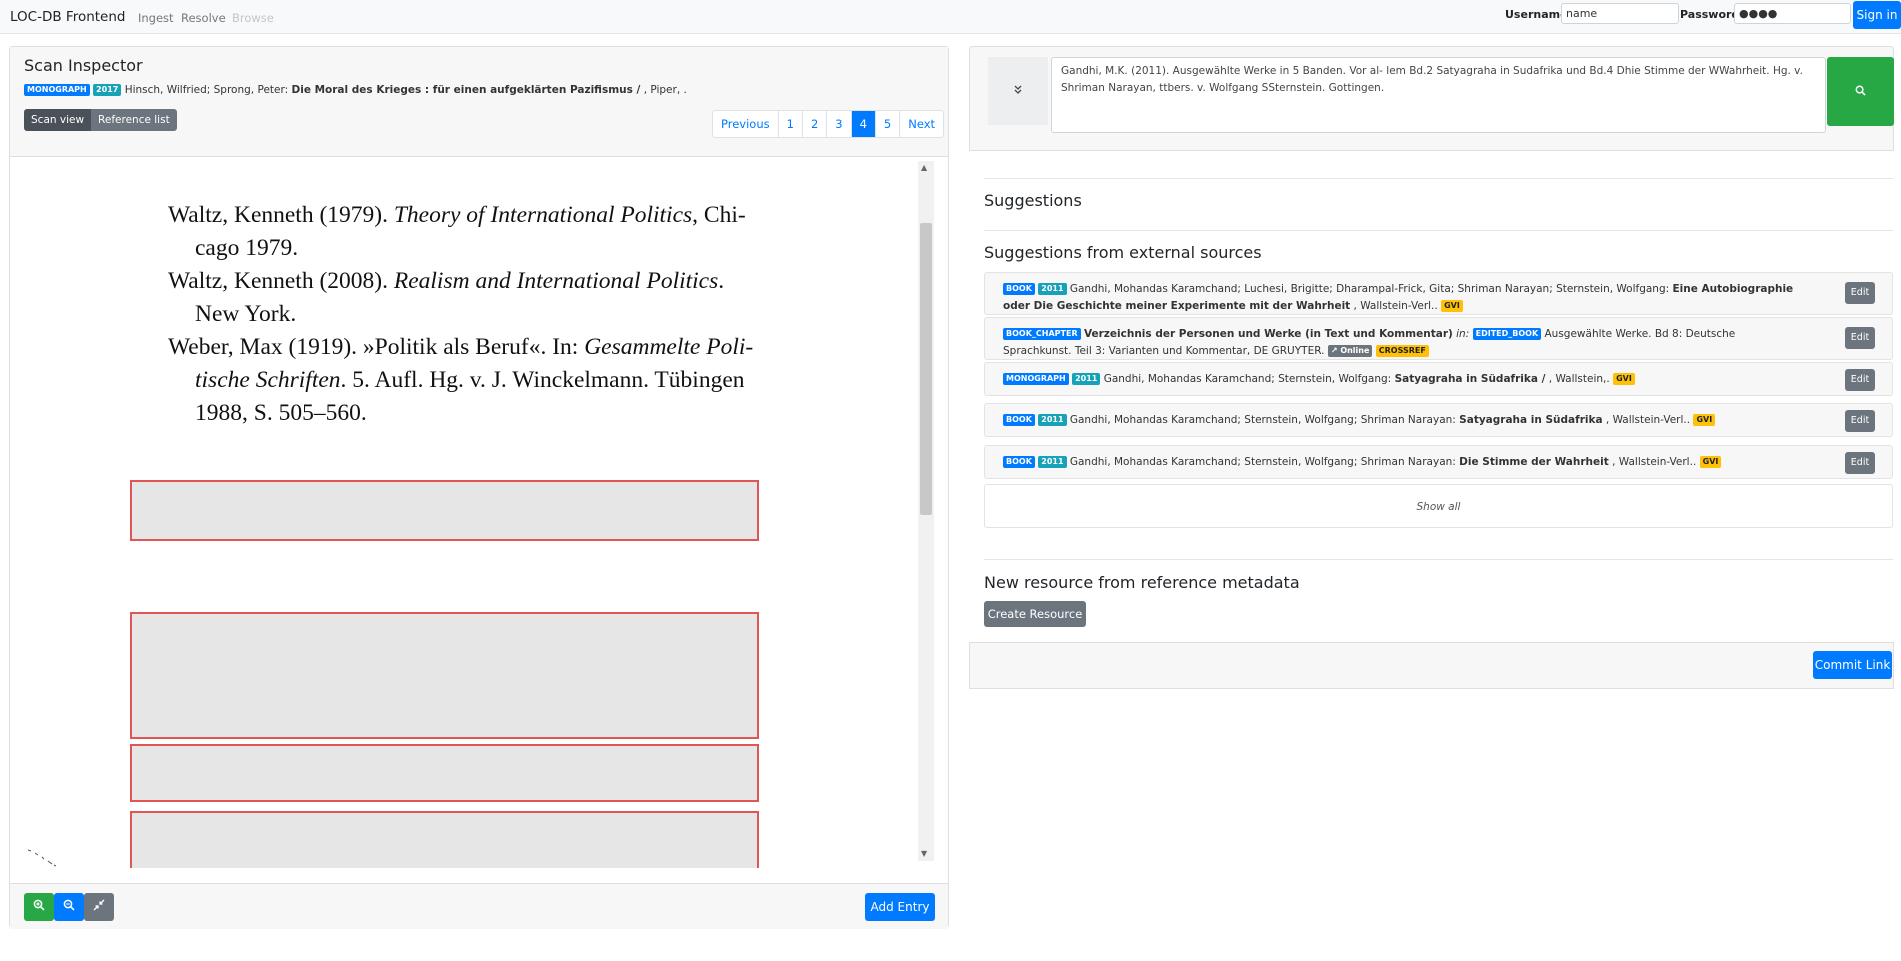 The image size is (1901, 961). Describe the element at coordinates (886, 124) in the screenshot. I see `page-5: 5` at that location.